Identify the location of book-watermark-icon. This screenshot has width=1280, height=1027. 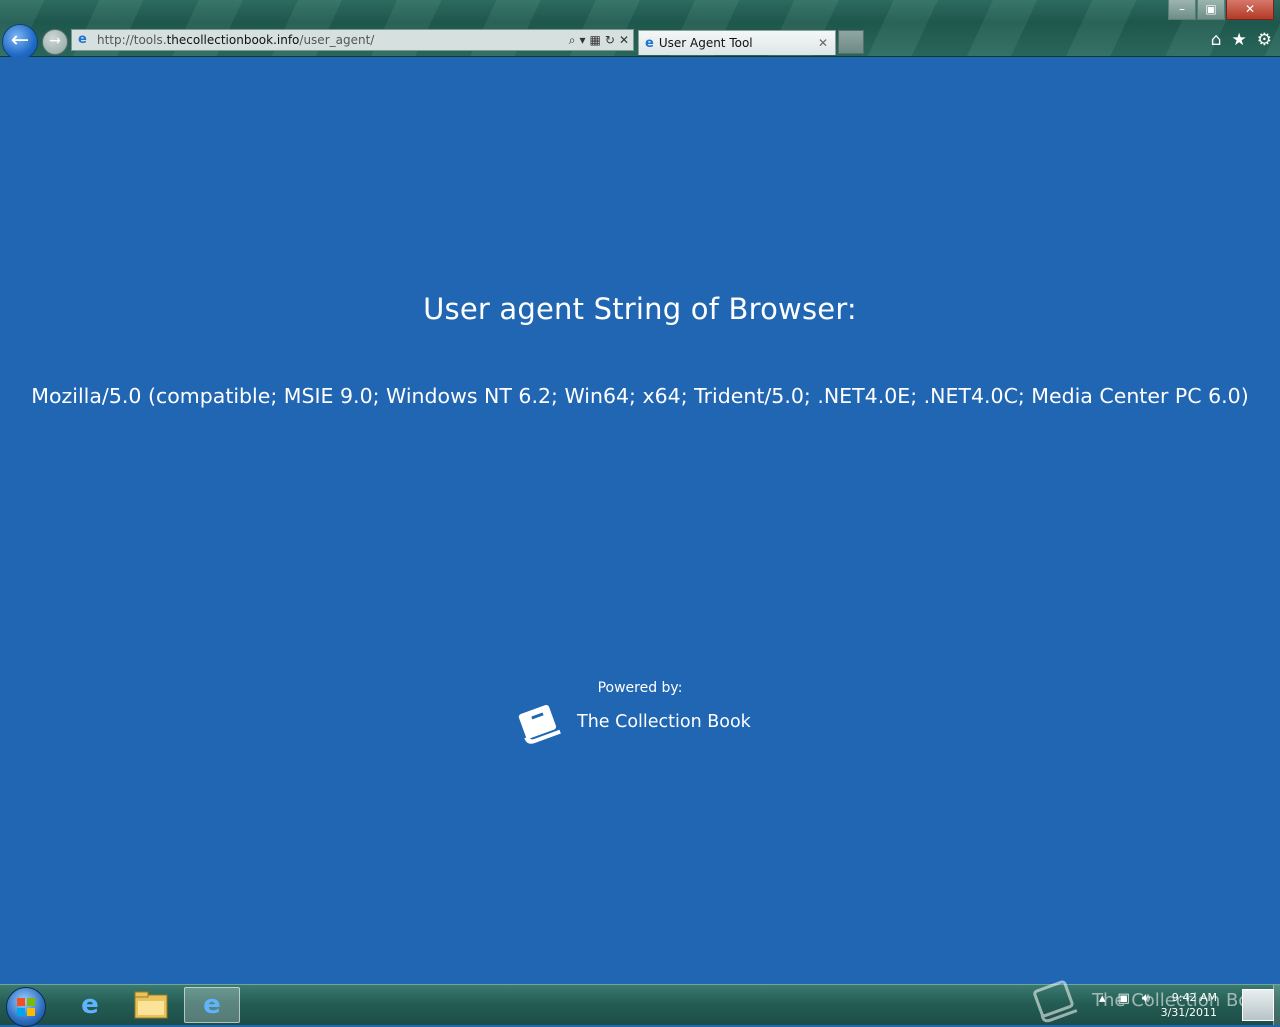
(1055, 1001).